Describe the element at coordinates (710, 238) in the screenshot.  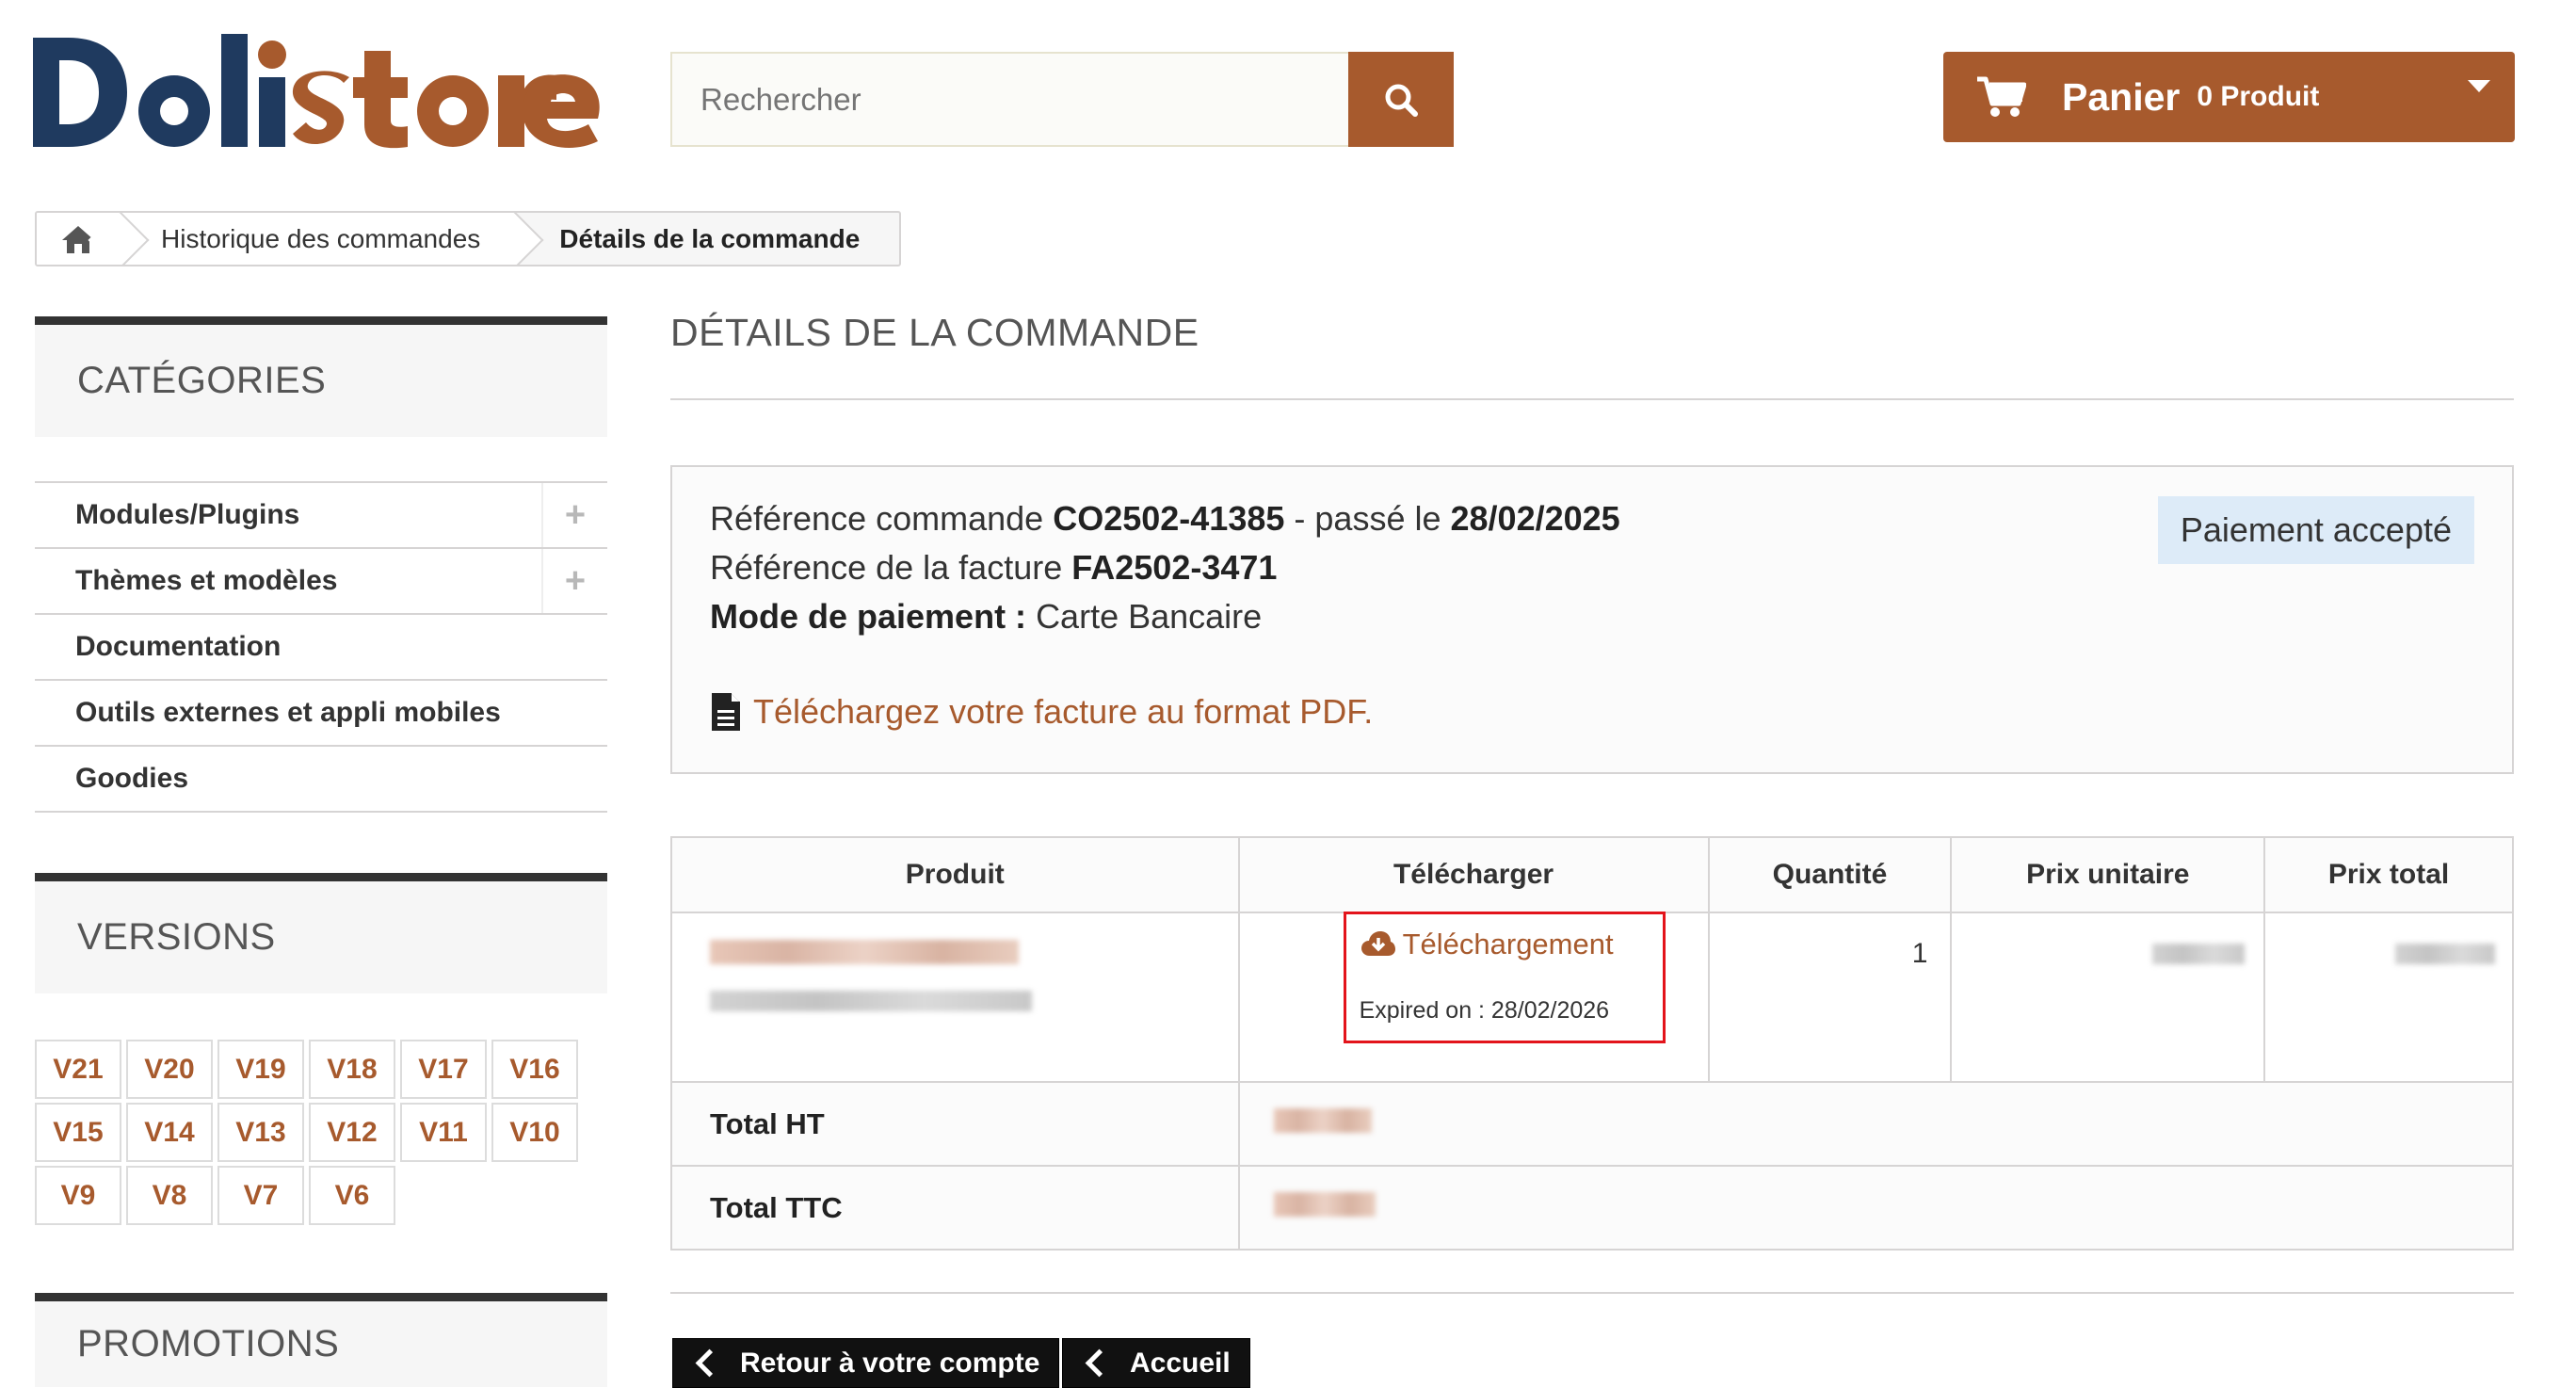
I see `breadcrumb-current: Détails de la commande` at that location.